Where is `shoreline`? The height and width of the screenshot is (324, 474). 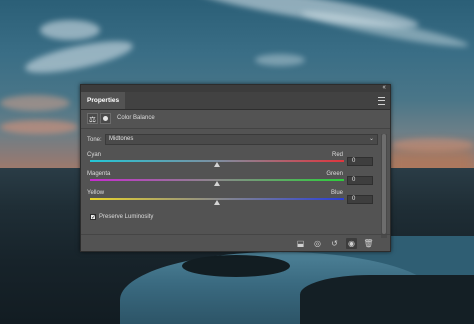 shoreline is located at coordinates (387, 299).